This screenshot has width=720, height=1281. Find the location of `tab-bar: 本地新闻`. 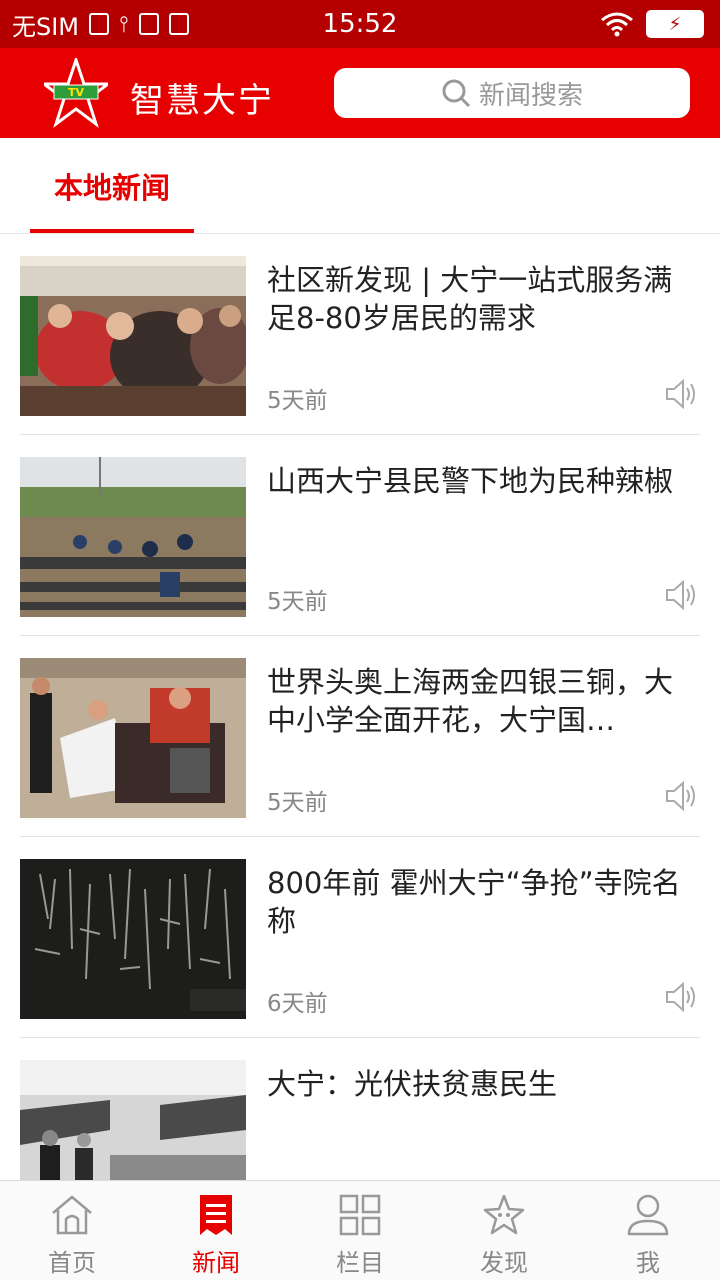

tab-bar: 本地新闻 is located at coordinates (360, 186).